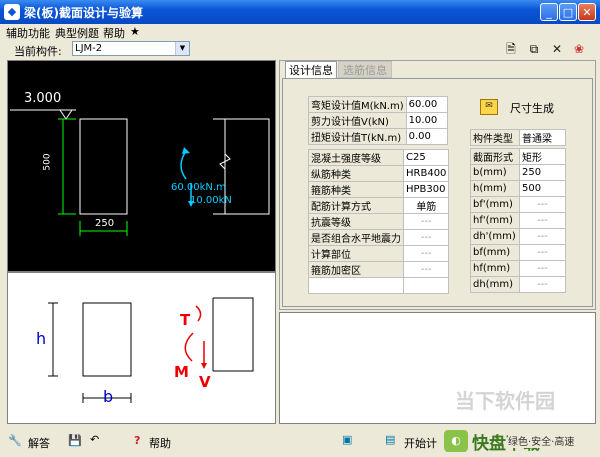 The width and height of the screenshot is (600, 457). Describe the element at coordinates (41, 338) in the screenshot. I see `h-label: h` at that location.